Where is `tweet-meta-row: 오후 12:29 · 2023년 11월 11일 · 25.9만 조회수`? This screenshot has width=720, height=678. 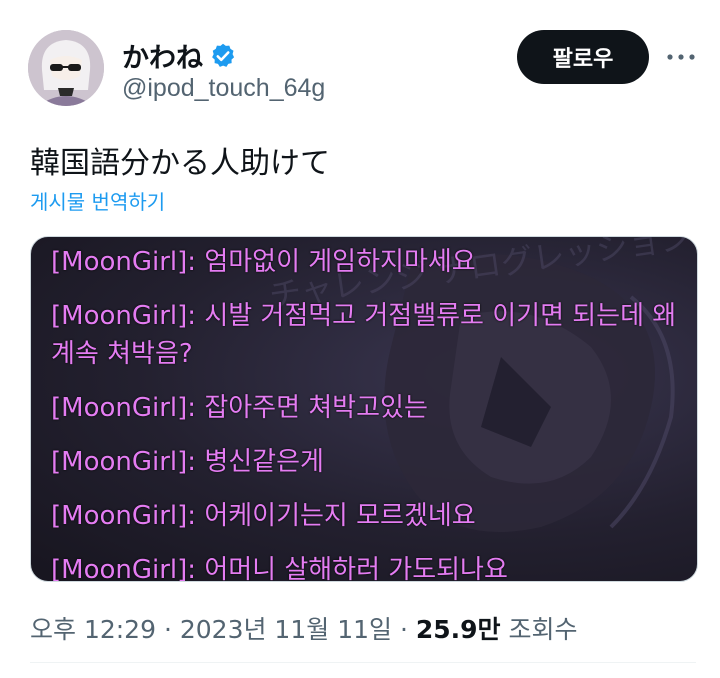
tweet-meta-row: 오후 12:29 · 2023년 11월 11일 · 25.9만 조회수 is located at coordinates (304, 628).